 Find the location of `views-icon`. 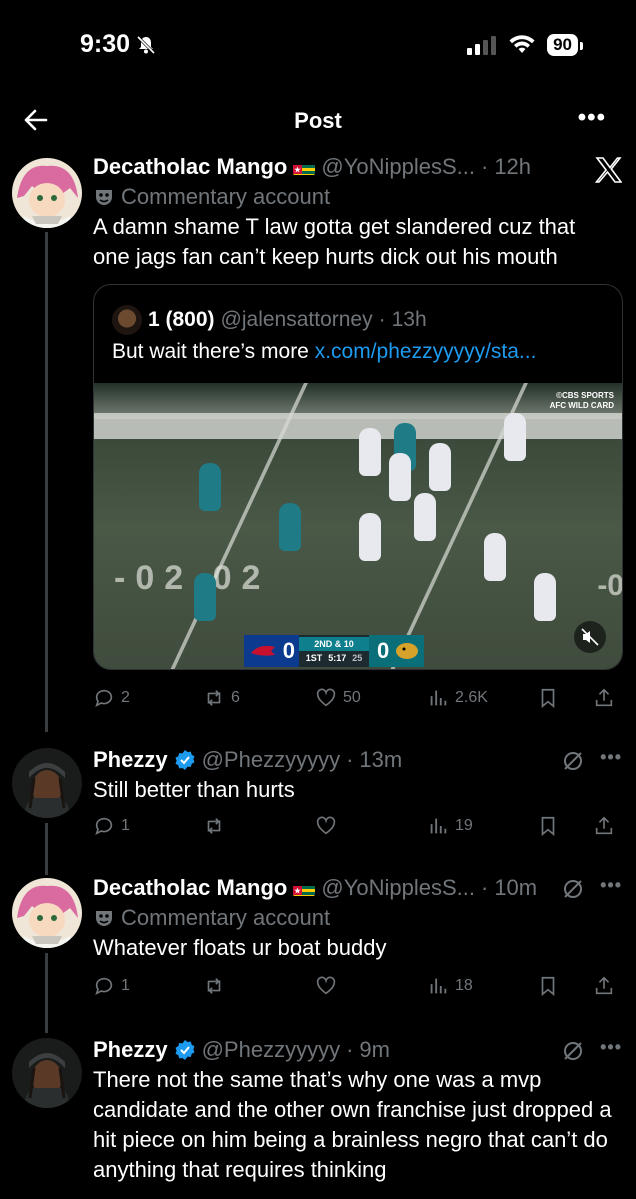

views-icon is located at coordinates (438, 986).